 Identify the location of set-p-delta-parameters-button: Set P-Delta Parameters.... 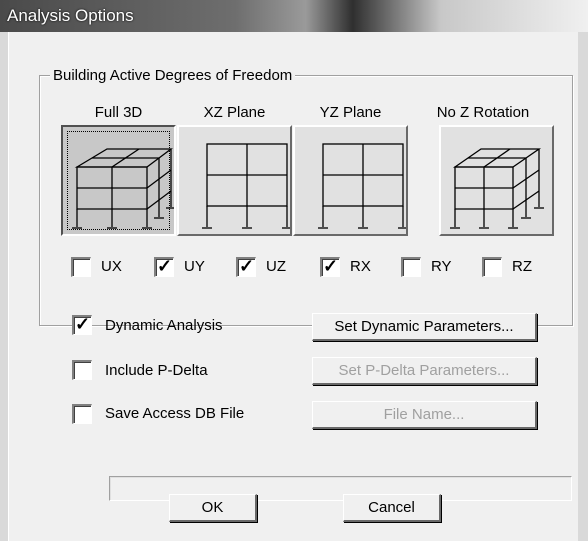
(424, 371).